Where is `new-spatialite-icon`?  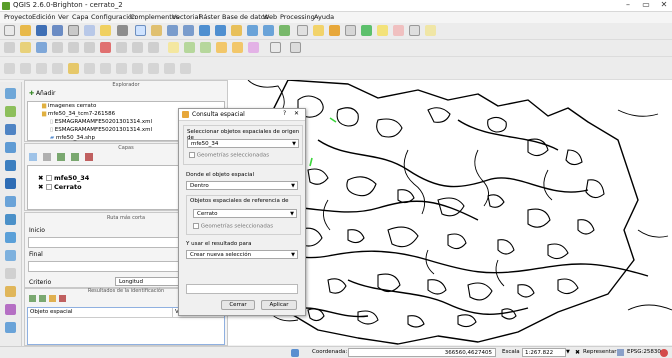 new-spatialite-icon is located at coordinates (10, 291).